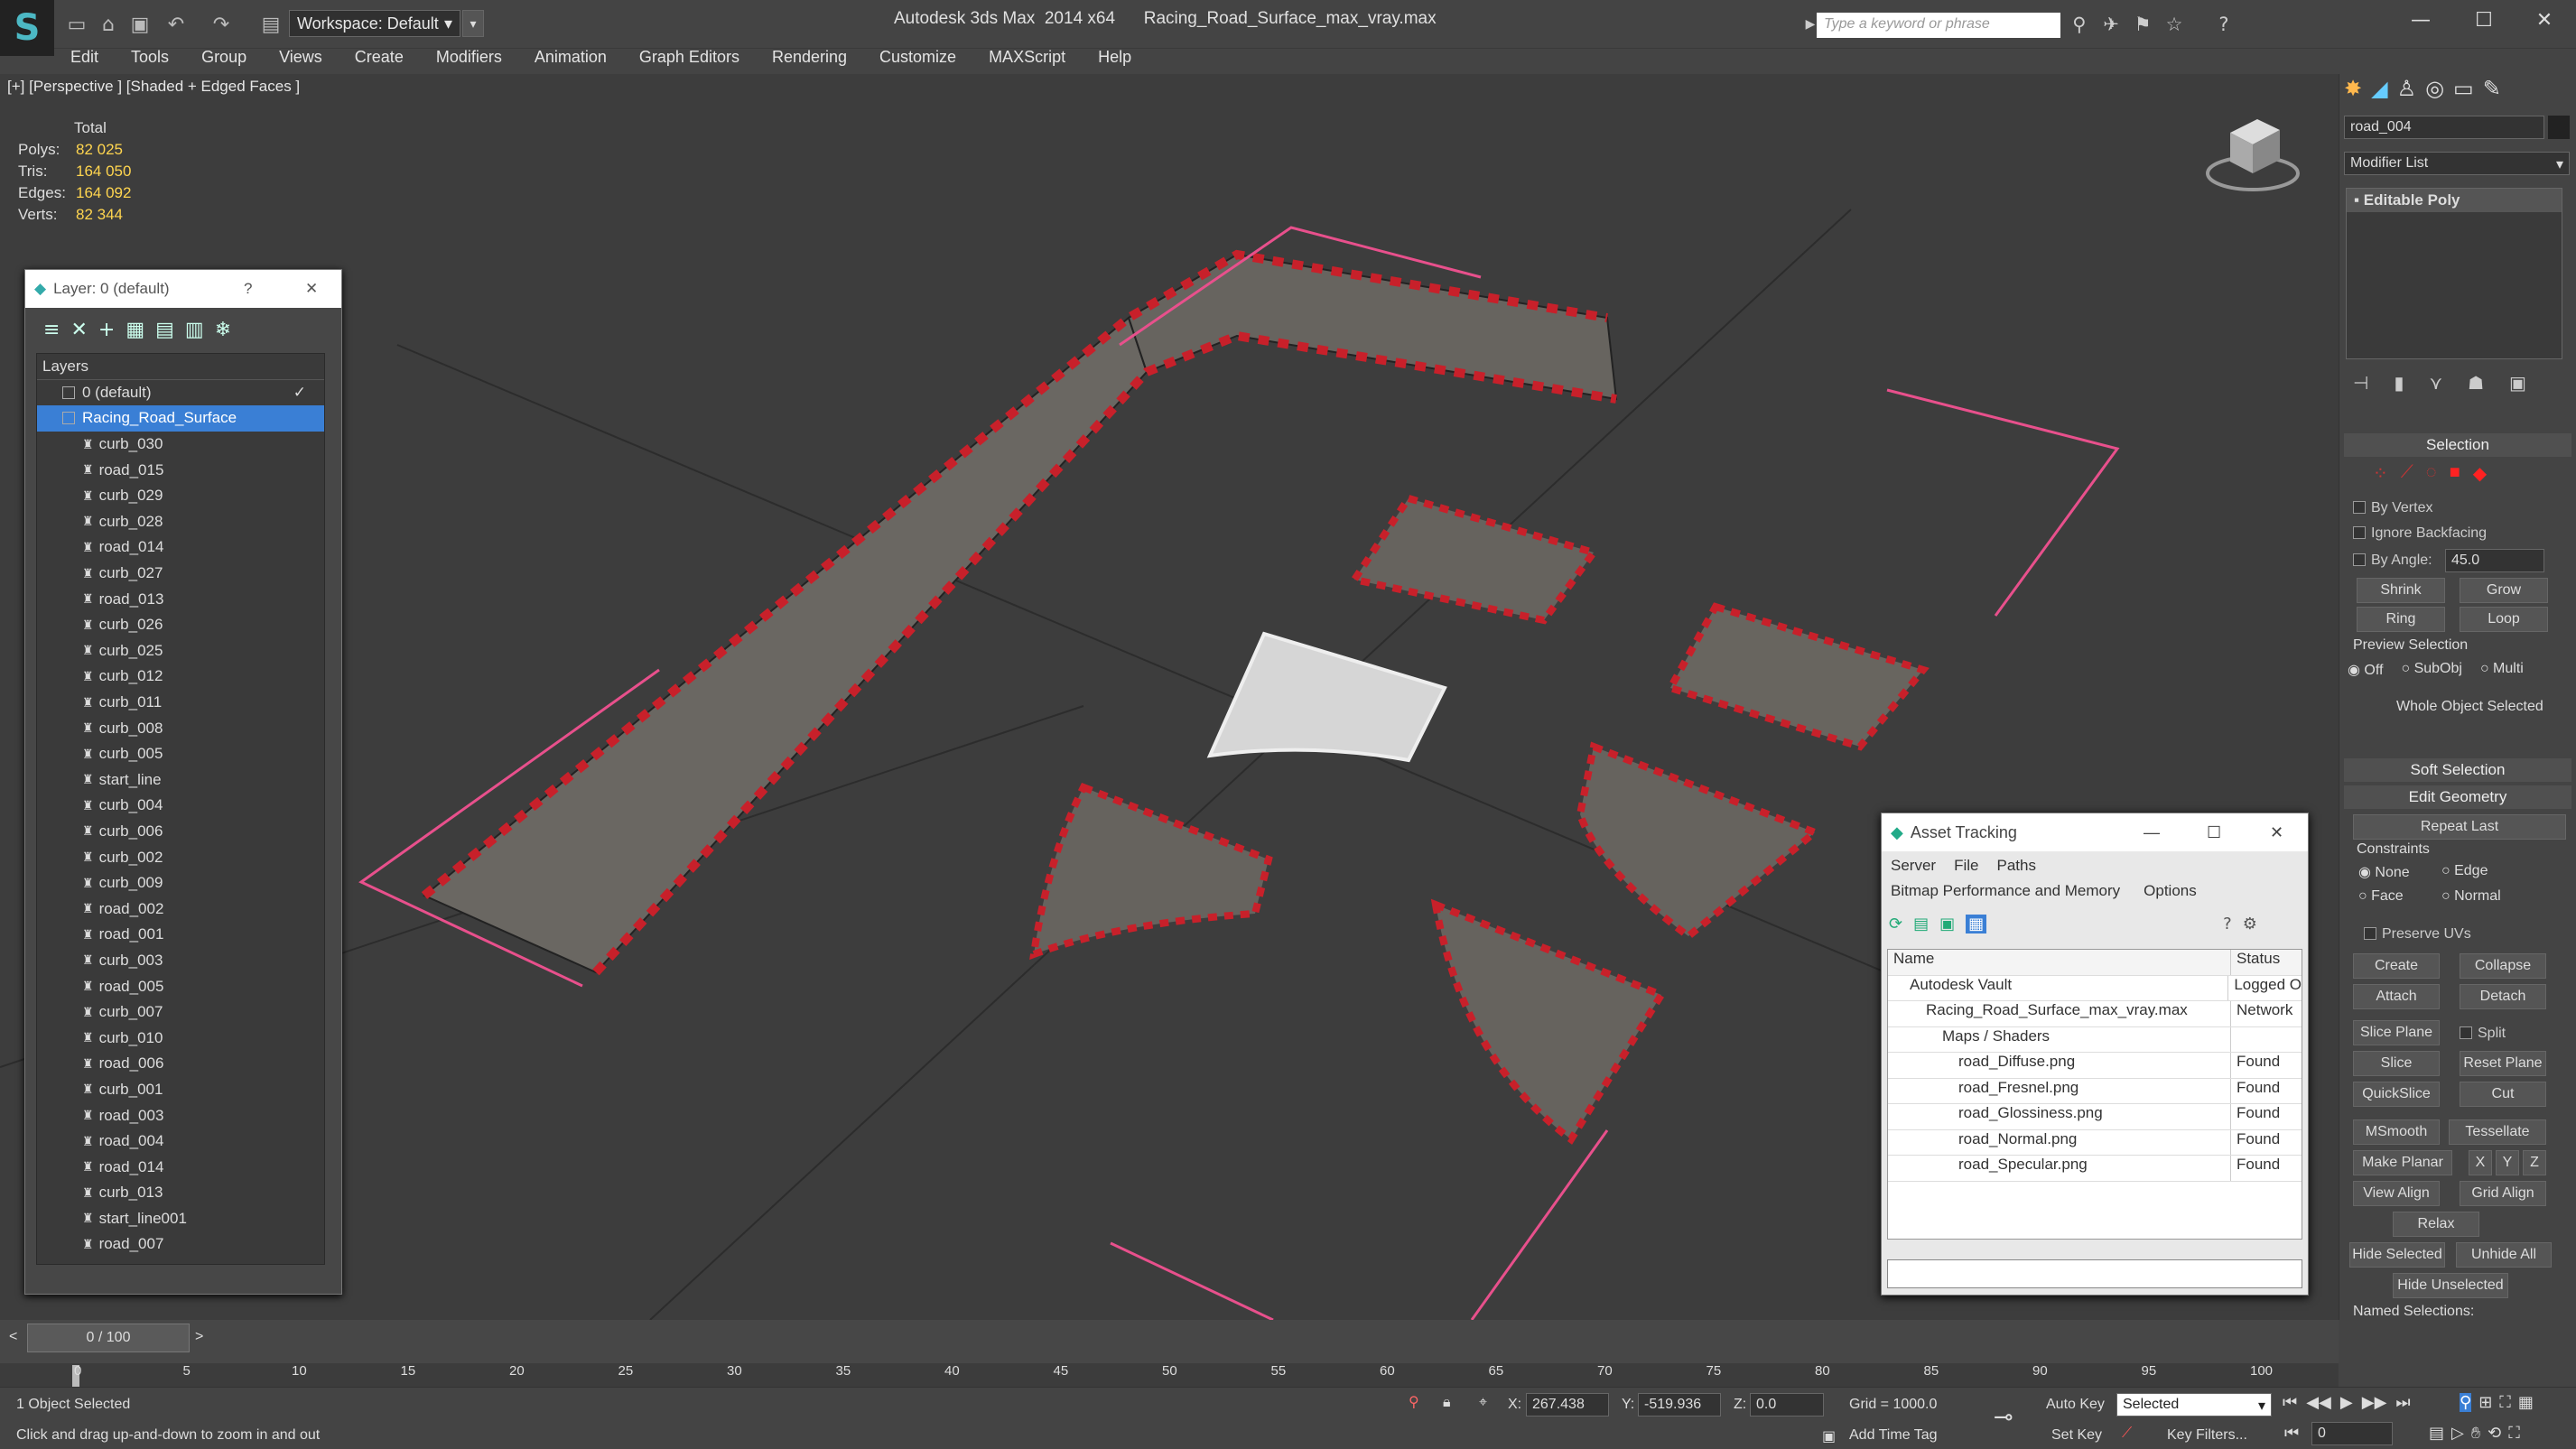 The image size is (2576, 1449). What do you see at coordinates (180, 393) in the screenshot?
I see `layer-default: 0 (default) ✓` at bounding box center [180, 393].